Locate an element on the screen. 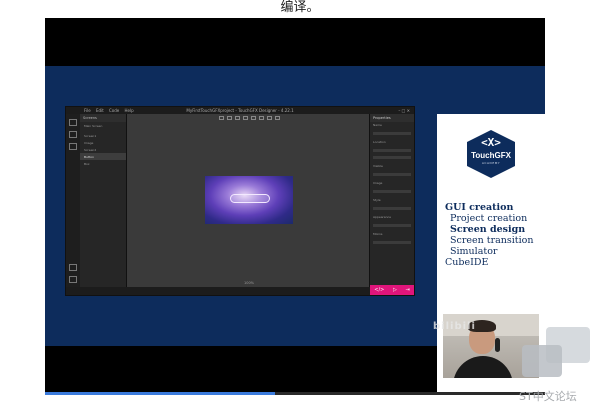  menu-bar: File Edit Code Help is located at coordinates (111, 110).